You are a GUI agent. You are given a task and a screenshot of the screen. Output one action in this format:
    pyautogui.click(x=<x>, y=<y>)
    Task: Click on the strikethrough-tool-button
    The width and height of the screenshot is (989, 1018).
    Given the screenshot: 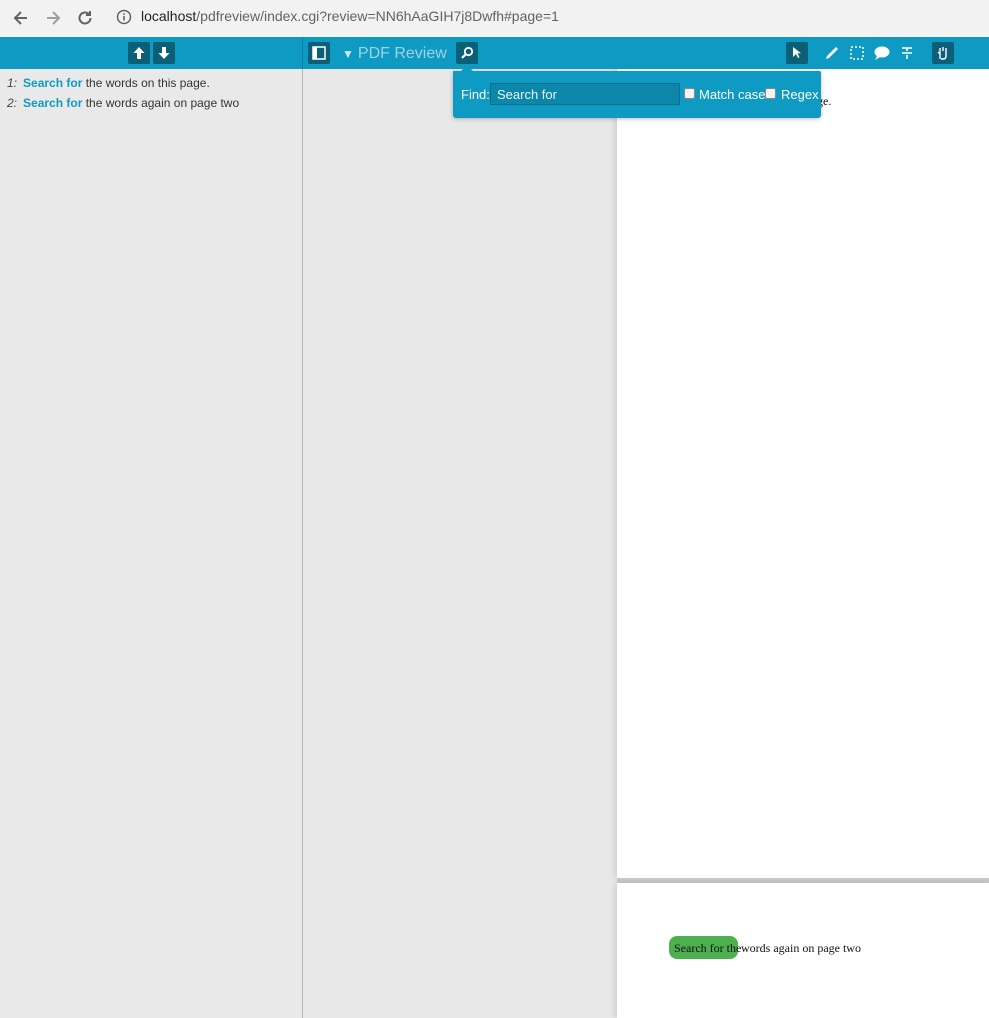 What is the action you would take?
    pyautogui.click(x=907, y=53)
    